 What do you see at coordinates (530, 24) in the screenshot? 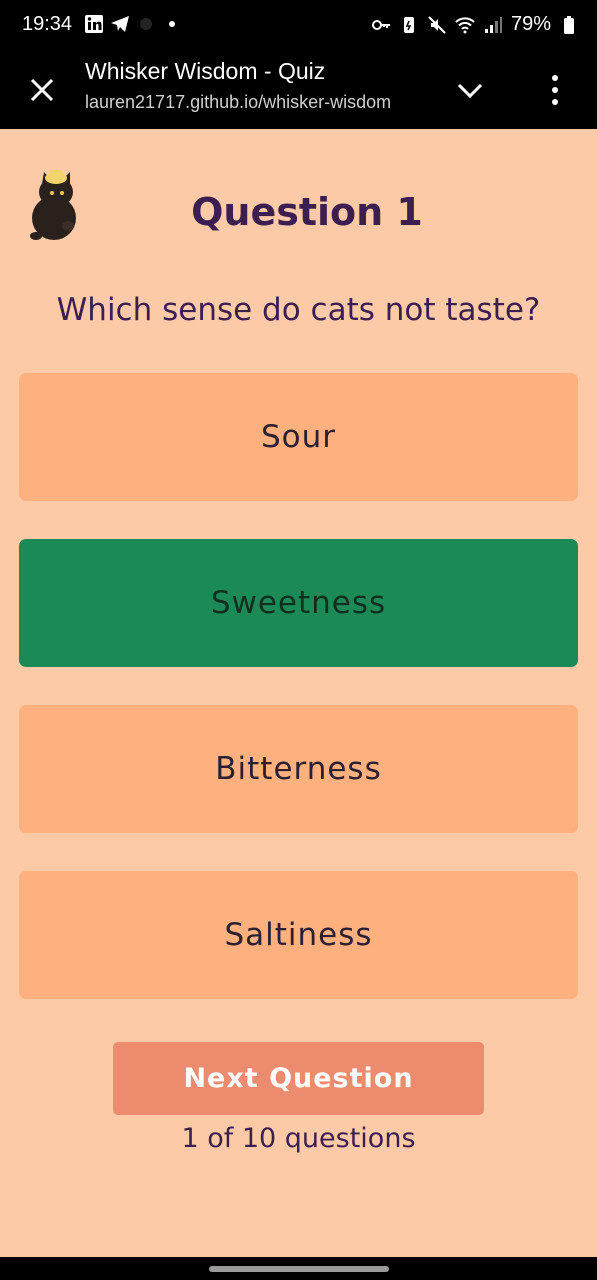
I see `battery-percentage: 79%` at bounding box center [530, 24].